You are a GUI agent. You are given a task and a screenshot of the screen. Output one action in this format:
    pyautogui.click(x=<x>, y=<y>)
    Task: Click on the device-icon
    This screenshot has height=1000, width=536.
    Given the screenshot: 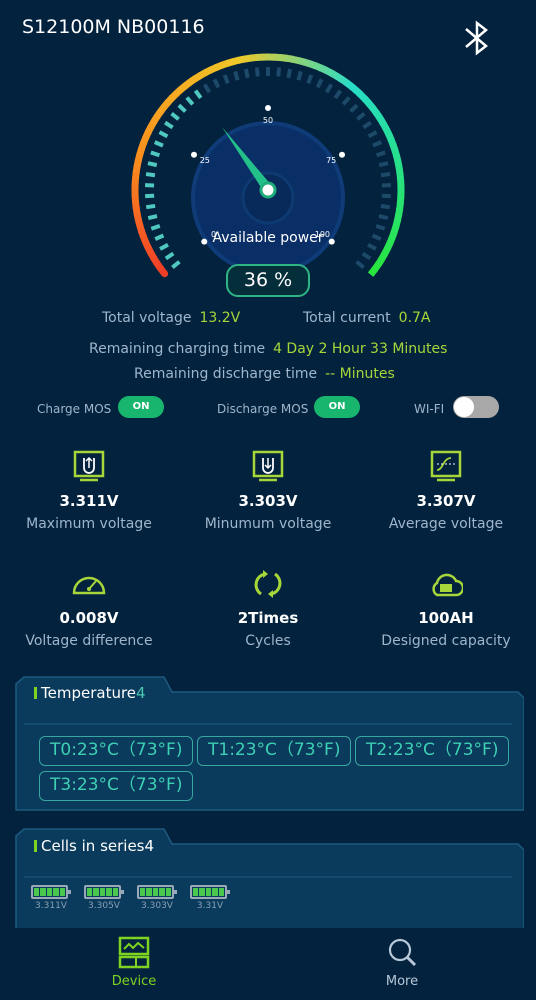 What is the action you would take?
    pyautogui.click(x=134, y=952)
    